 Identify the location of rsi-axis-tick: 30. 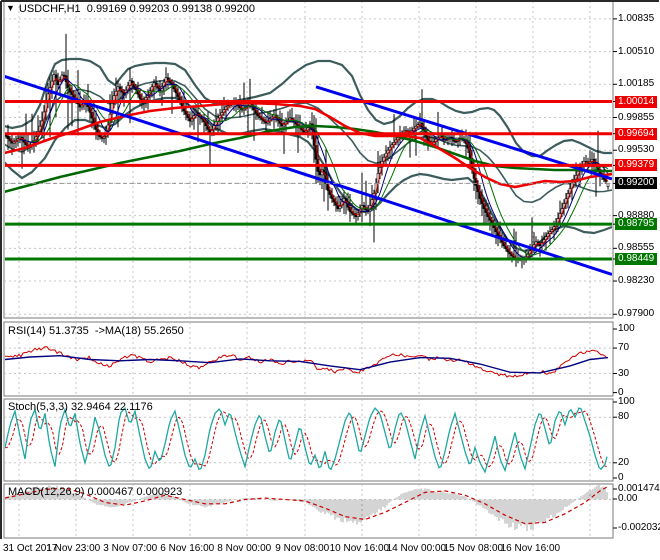
(624, 373).